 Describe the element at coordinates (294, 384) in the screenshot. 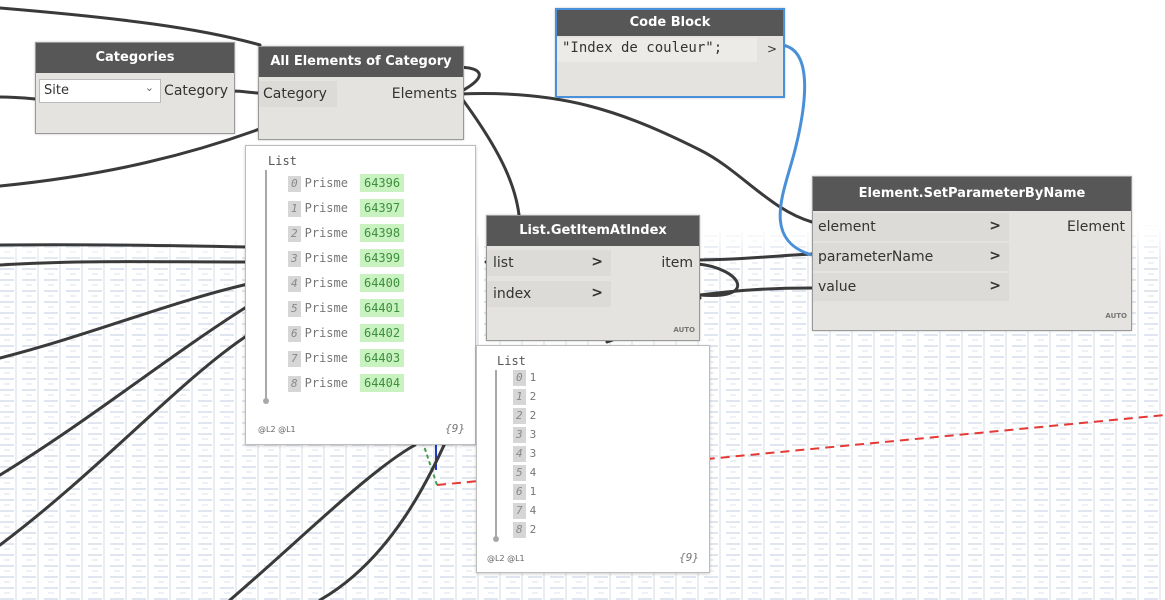

I see `list-item-index: 8` at that location.